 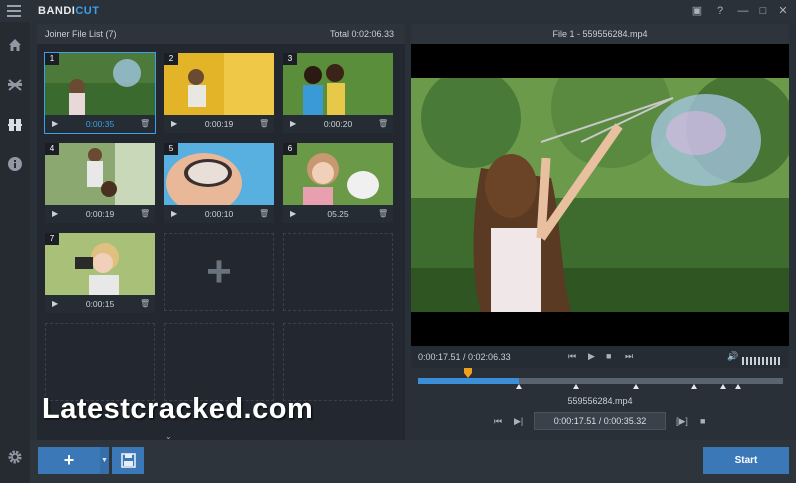 What do you see at coordinates (464, 357) in the screenshot?
I see `playback-time: 0:00:17.51 / 0:02:06.33` at bounding box center [464, 357].